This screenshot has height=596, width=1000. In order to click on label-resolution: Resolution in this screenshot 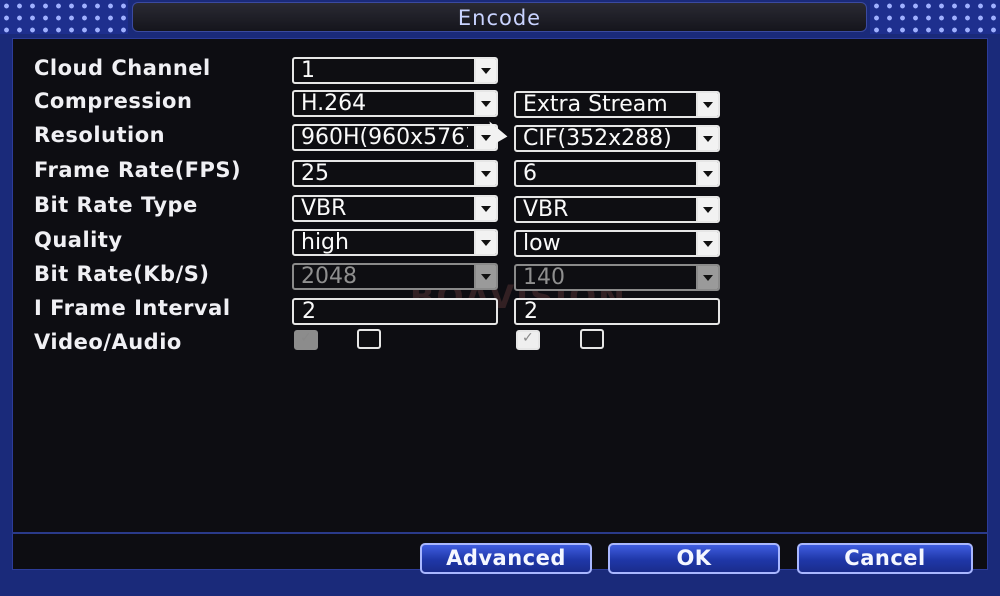, I will do `click(100, 135)`.